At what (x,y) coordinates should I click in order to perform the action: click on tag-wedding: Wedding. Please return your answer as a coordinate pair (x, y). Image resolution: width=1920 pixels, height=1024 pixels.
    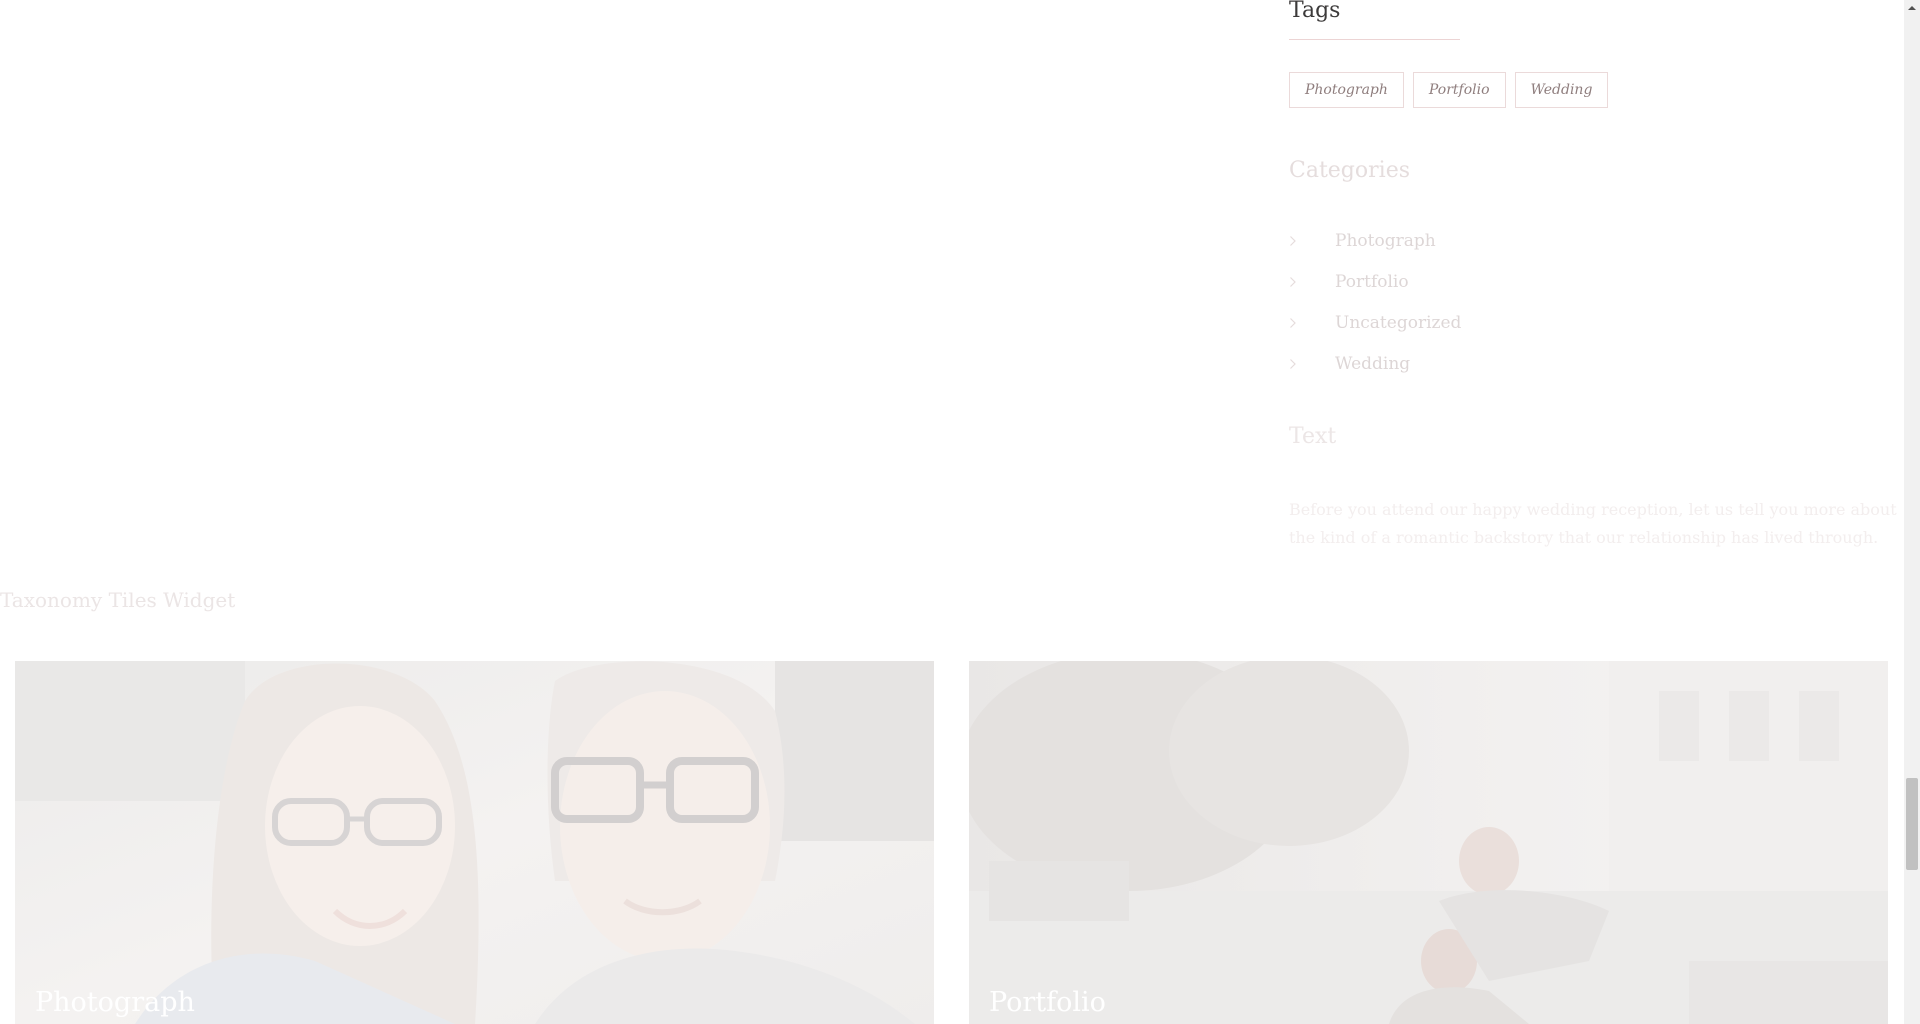
    Looking at the image, I should click on (1561, 90).